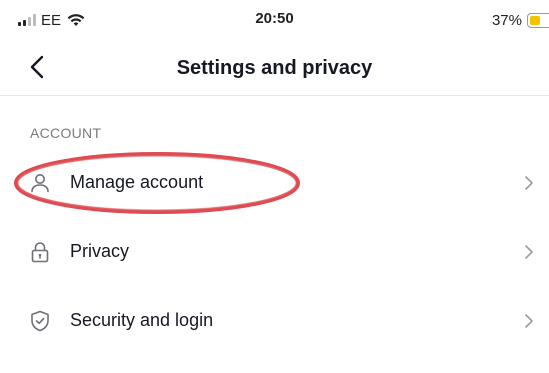 The image size is (549, 373). I want to click on status-bar-right: 37%, so click(520, 20).